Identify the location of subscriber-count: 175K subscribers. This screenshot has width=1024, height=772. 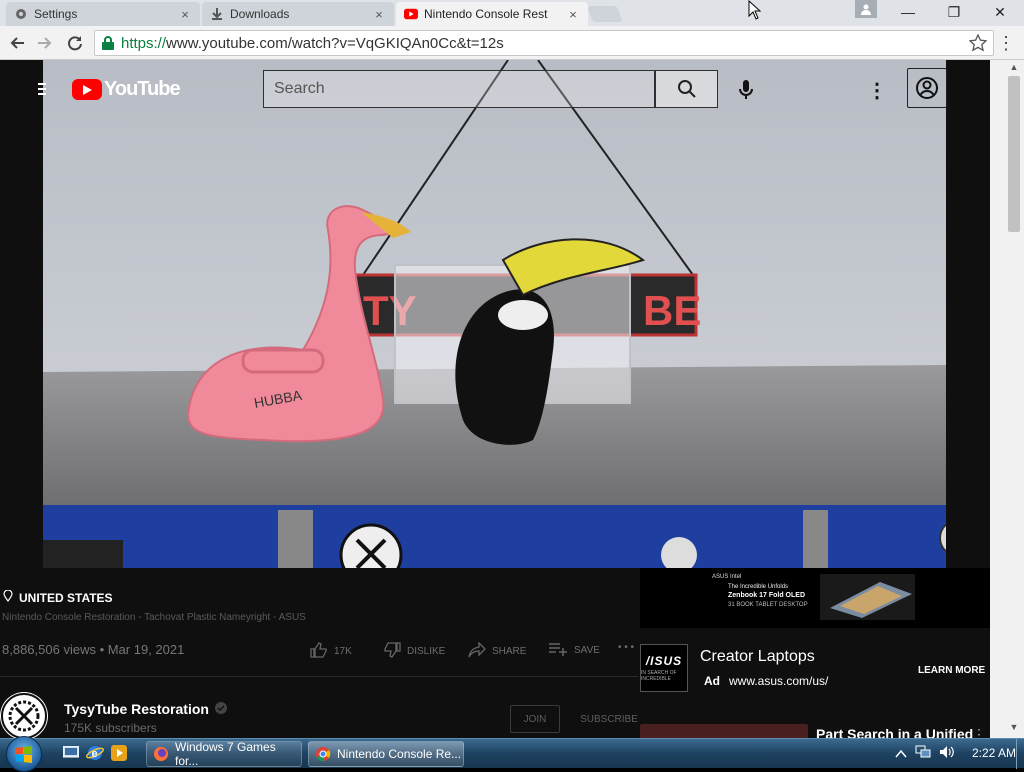
(110, 728).